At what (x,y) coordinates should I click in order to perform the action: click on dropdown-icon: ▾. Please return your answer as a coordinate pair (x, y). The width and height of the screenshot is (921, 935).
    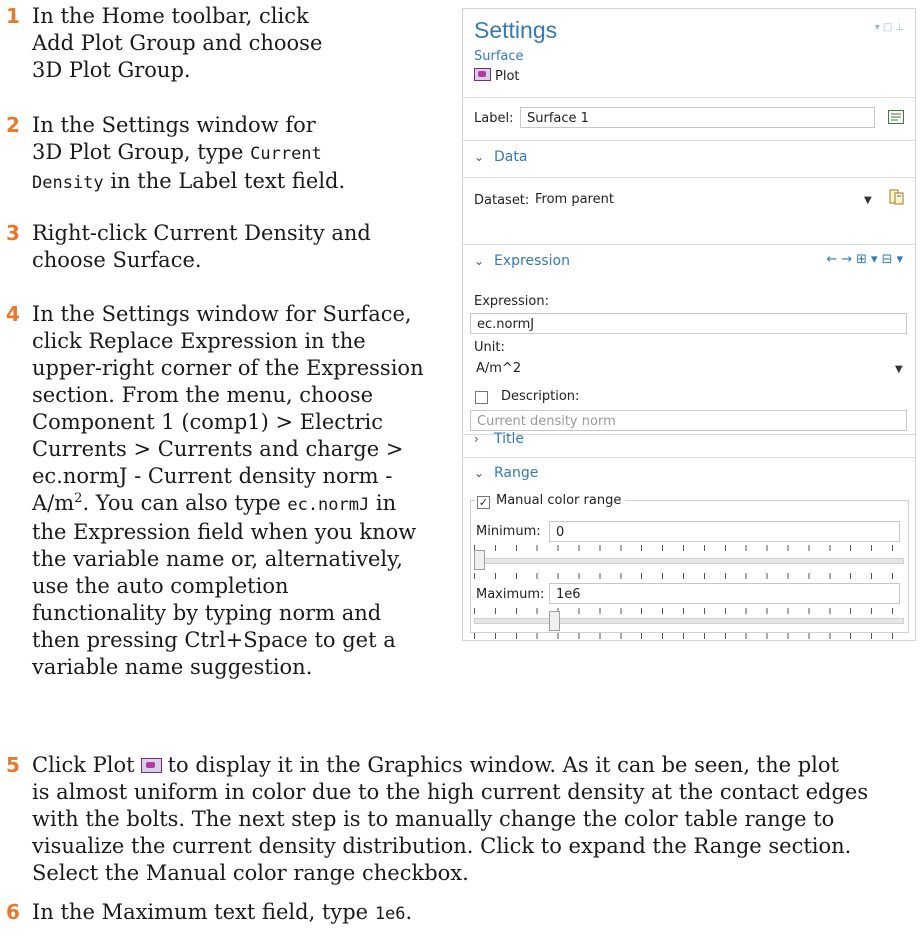
    Looking at the image, I should click on (878, 27).